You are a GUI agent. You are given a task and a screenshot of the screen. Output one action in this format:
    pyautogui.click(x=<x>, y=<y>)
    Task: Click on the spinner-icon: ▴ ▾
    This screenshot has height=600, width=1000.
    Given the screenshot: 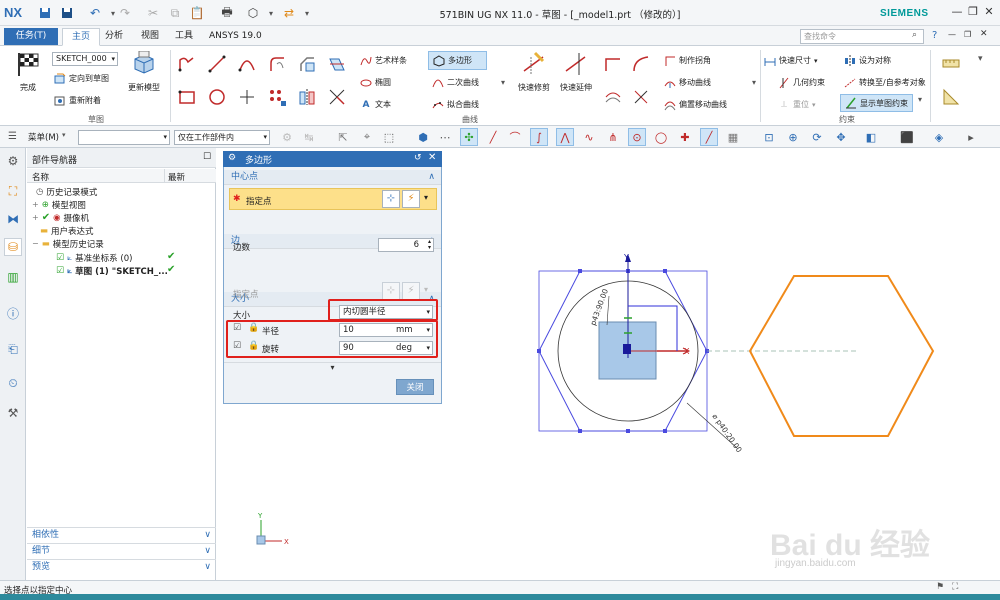 What is the action you would take?
    pyautogui.click(x=429, y=245)
    